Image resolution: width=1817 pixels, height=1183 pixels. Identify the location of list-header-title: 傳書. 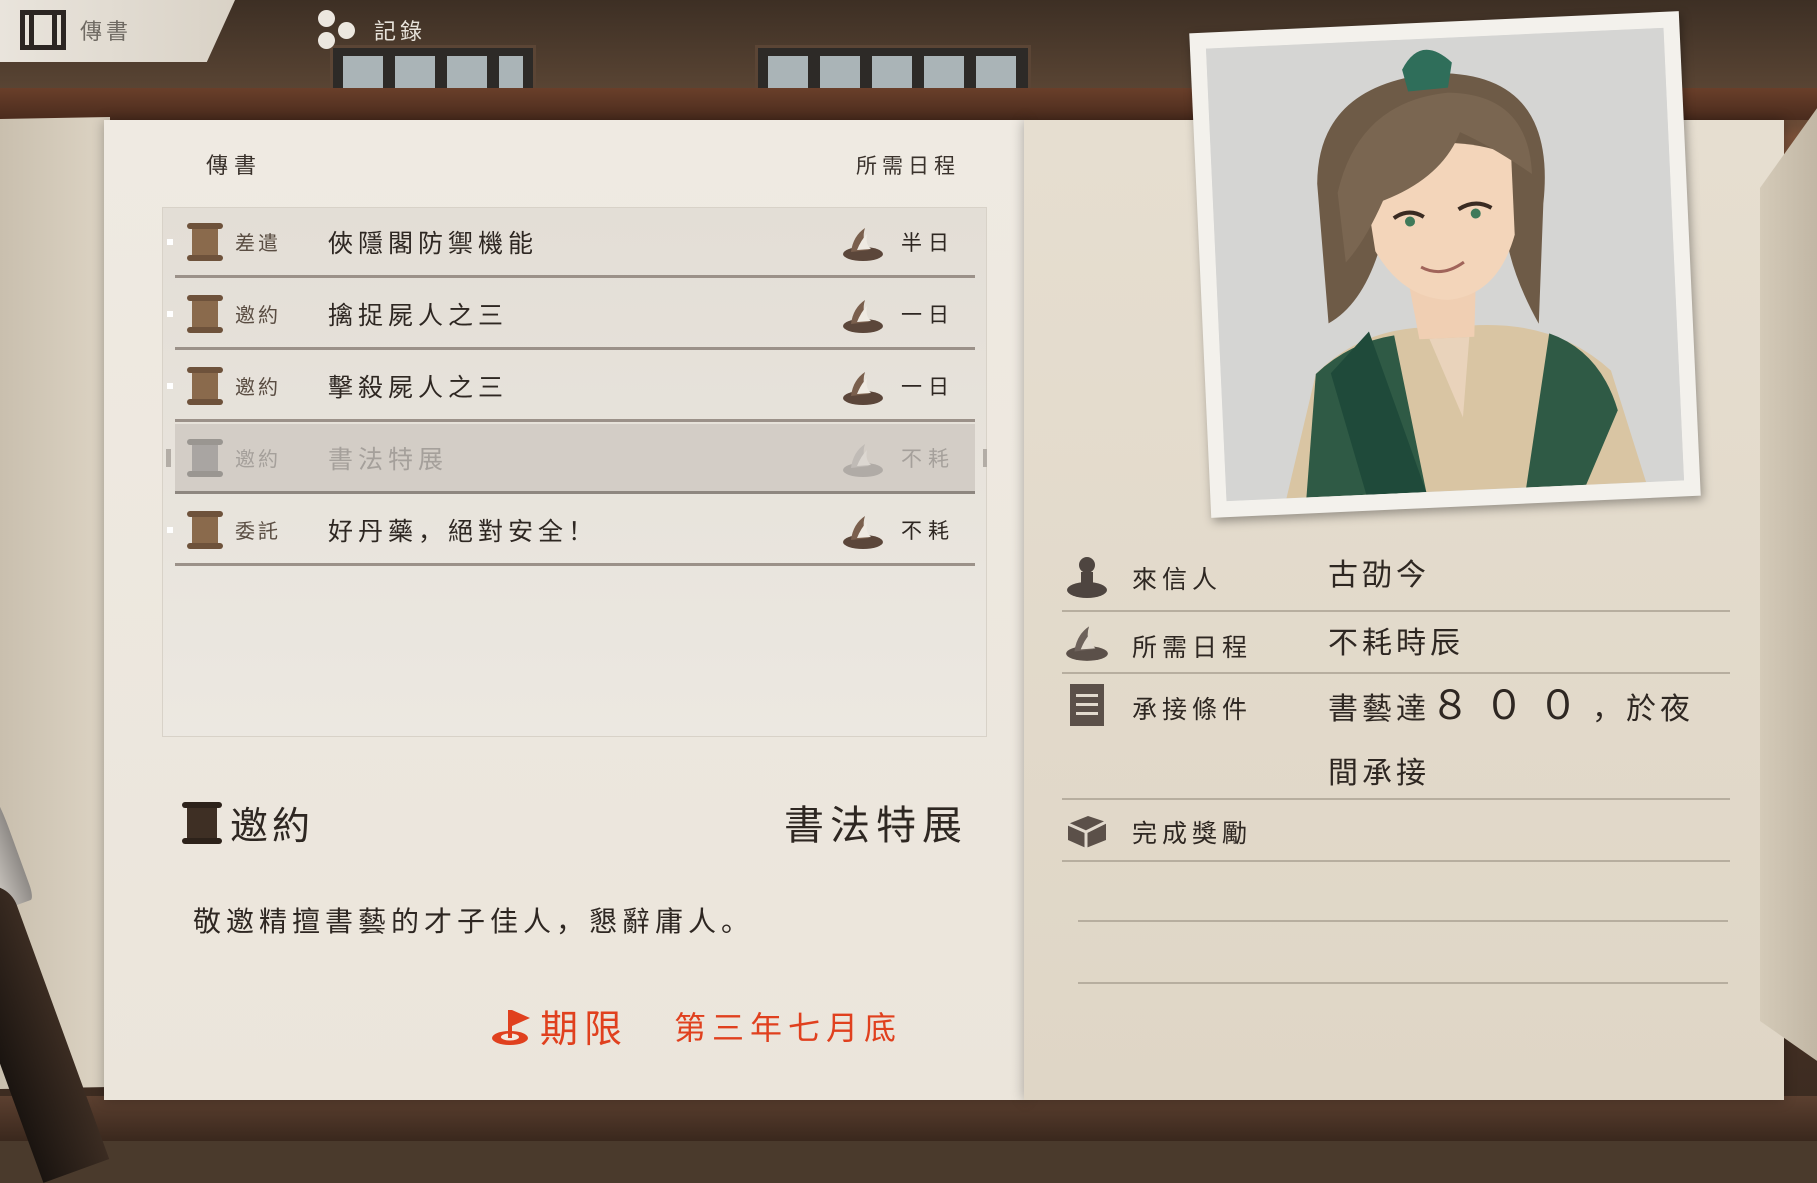
(234, 166).